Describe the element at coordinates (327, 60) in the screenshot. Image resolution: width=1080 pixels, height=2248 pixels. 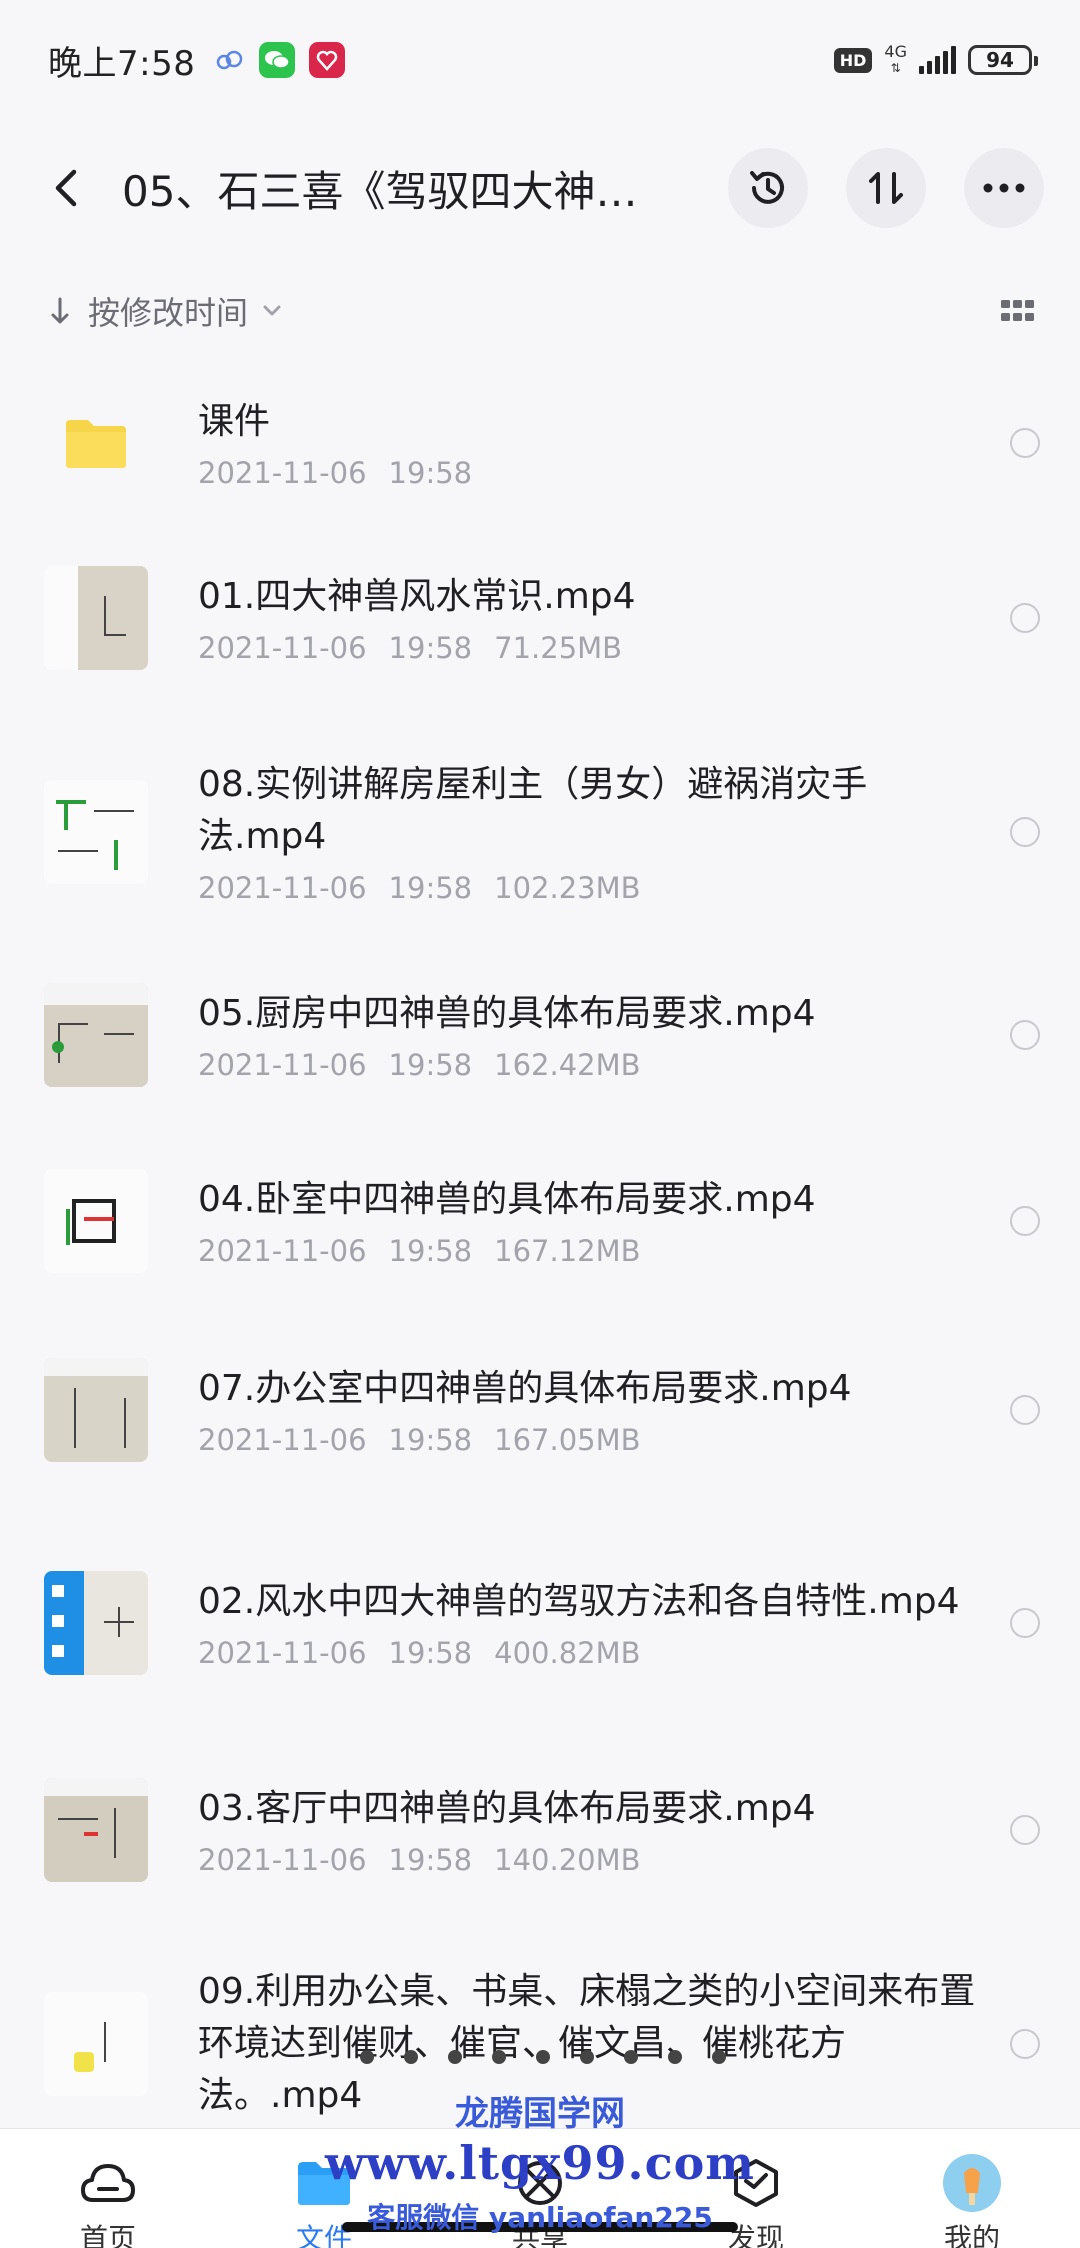
I see `app-notification-icon` at that location.